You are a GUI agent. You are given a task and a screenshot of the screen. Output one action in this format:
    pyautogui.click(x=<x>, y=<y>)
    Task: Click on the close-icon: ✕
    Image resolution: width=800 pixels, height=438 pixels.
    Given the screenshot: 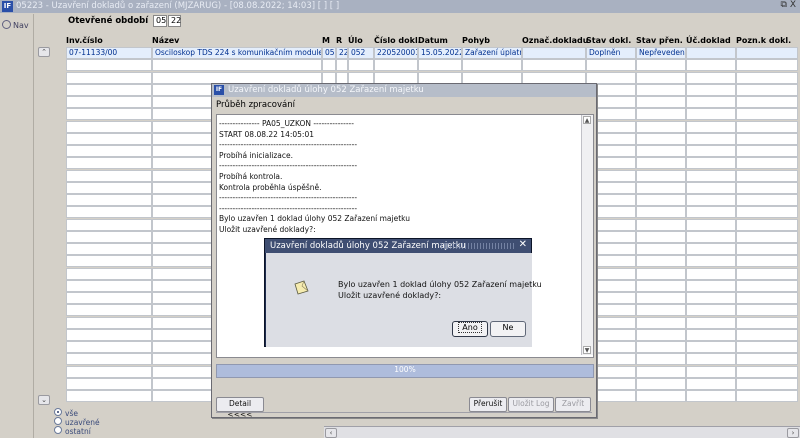 What is the action you would take?
    pyautogui.click(x=523, y=244)
    